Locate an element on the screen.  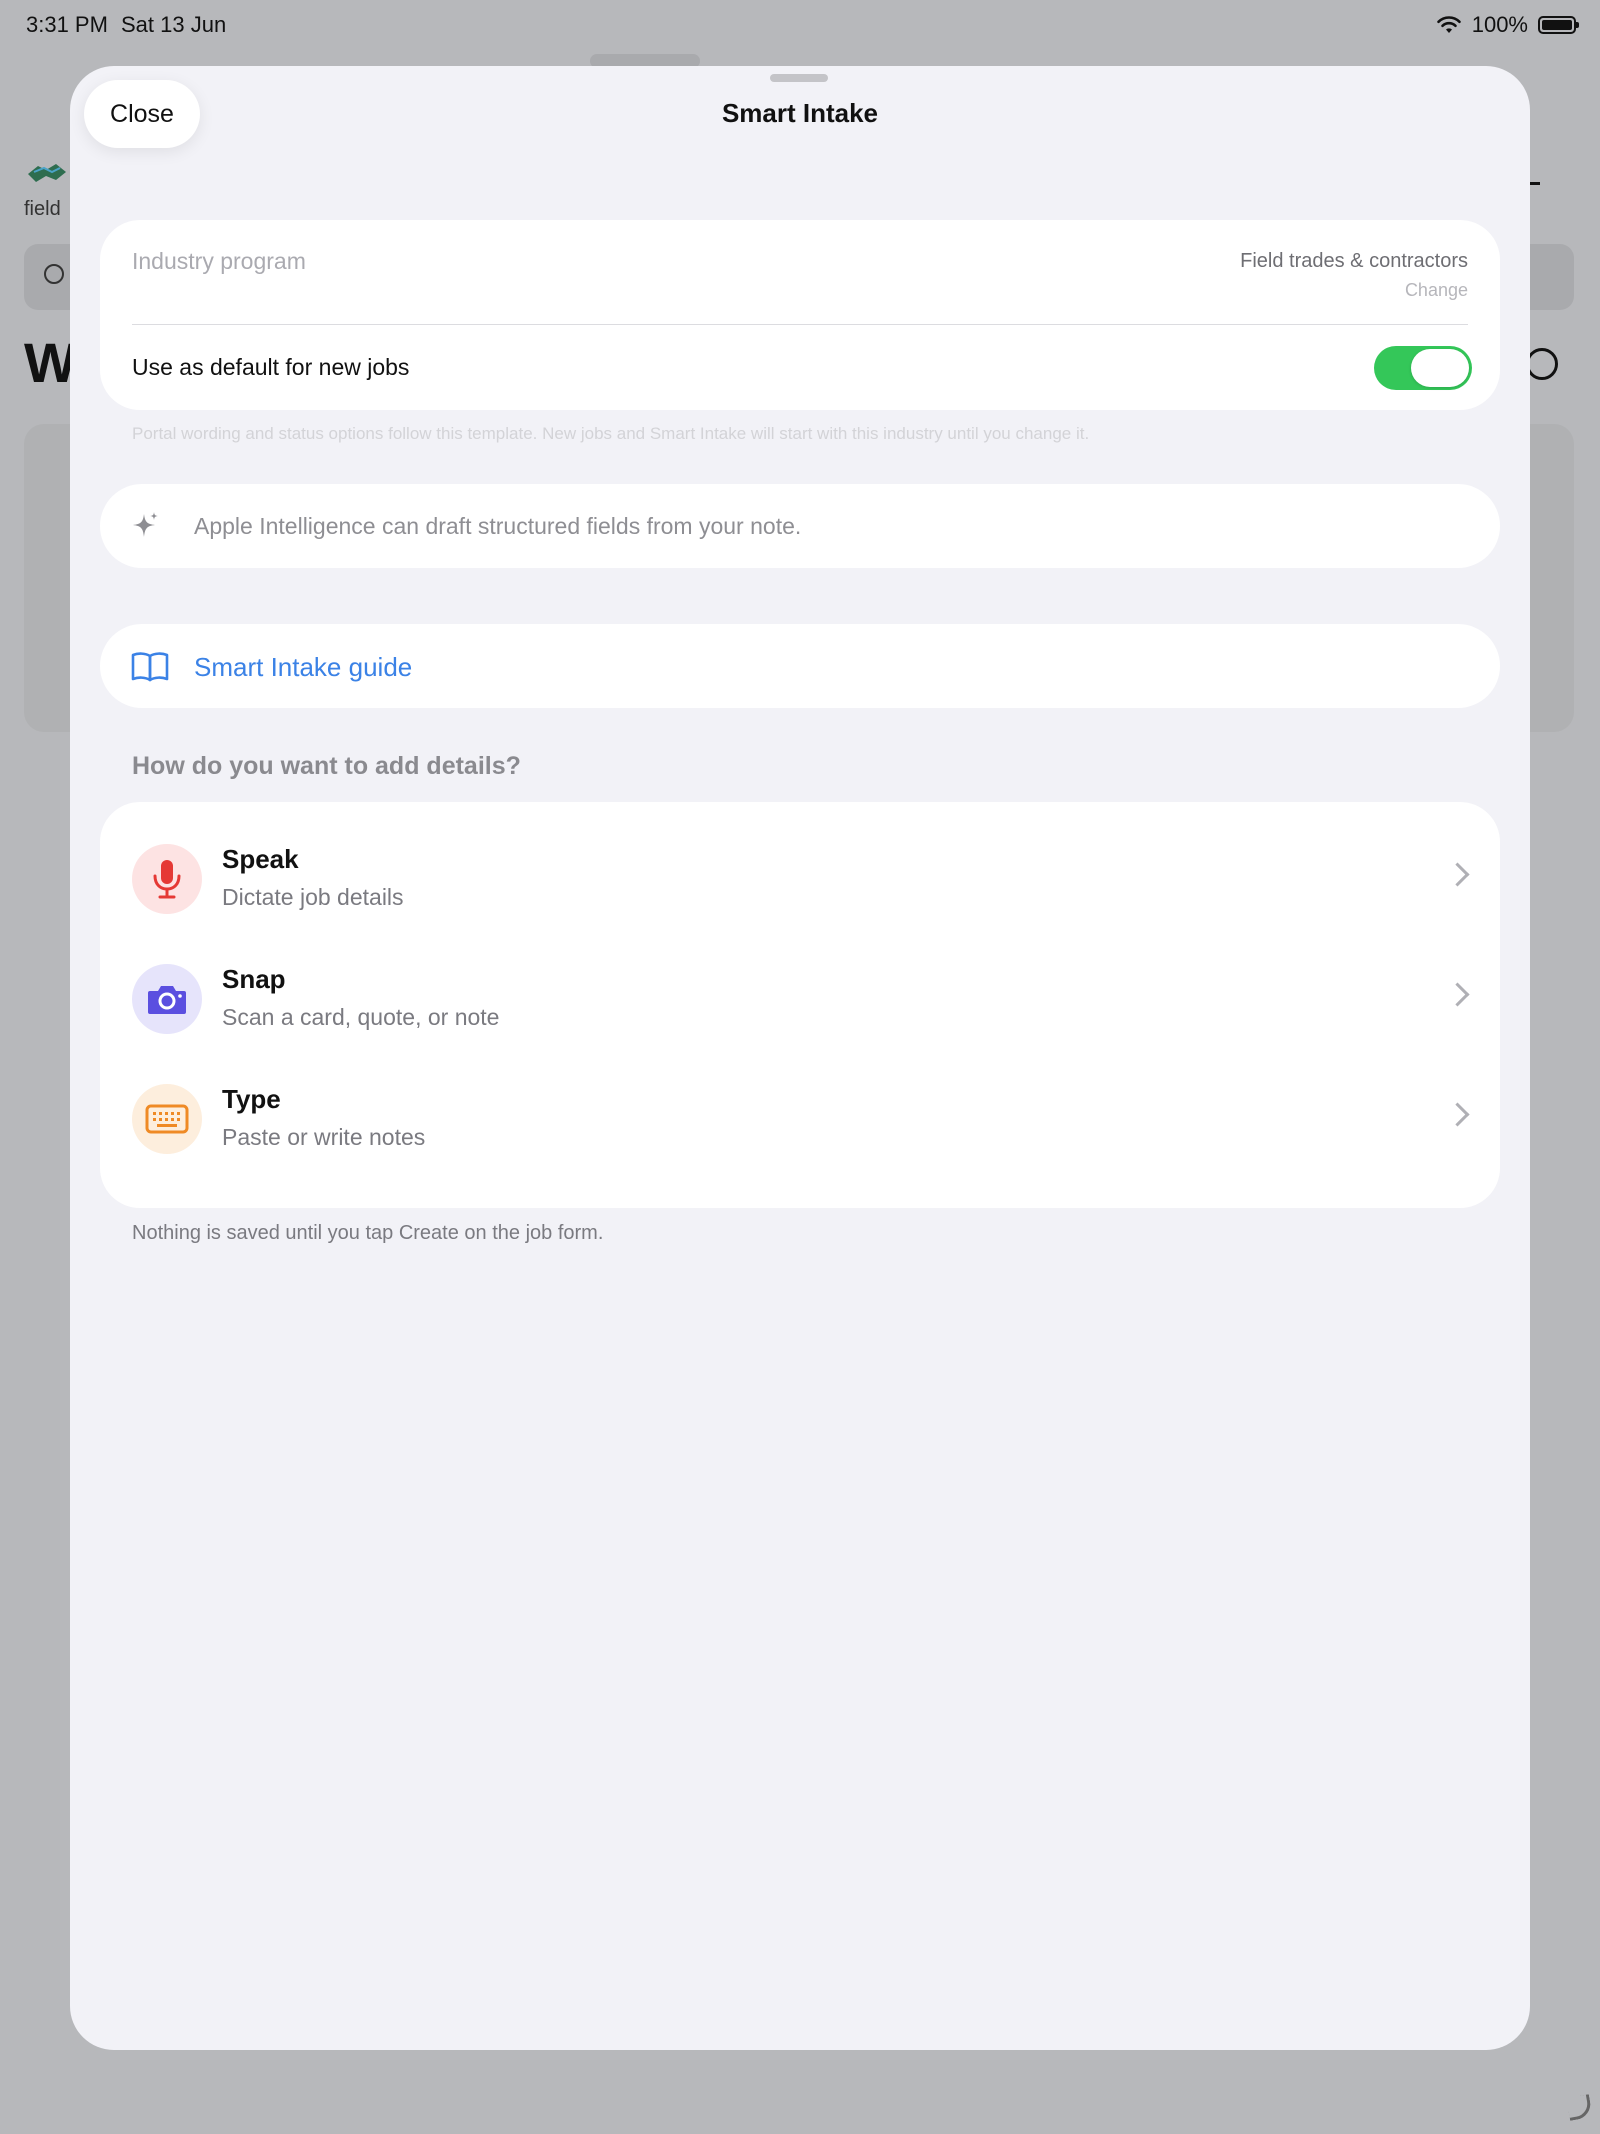
book-icon is located at coordinates (150, 667).